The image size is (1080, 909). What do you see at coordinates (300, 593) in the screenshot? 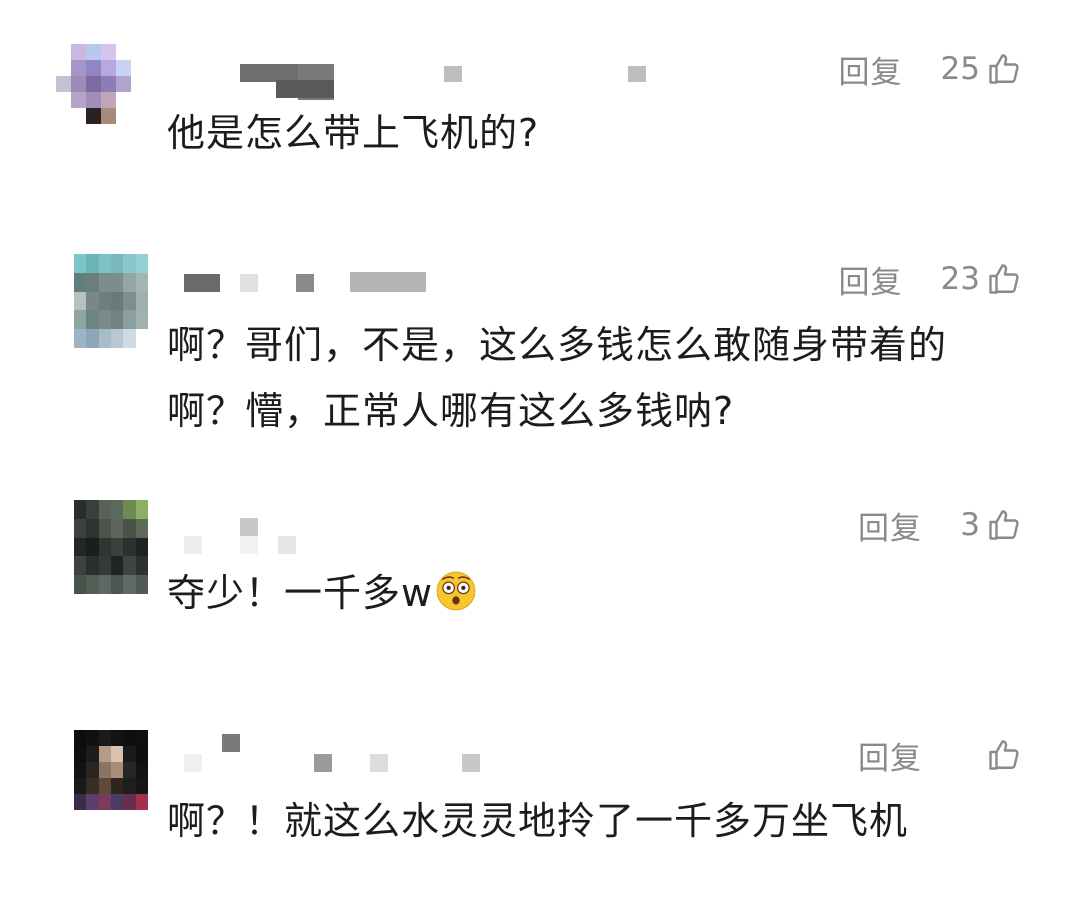
I see `comment-text-content: 夺少！一千多w` at bounding box center [300, 593].